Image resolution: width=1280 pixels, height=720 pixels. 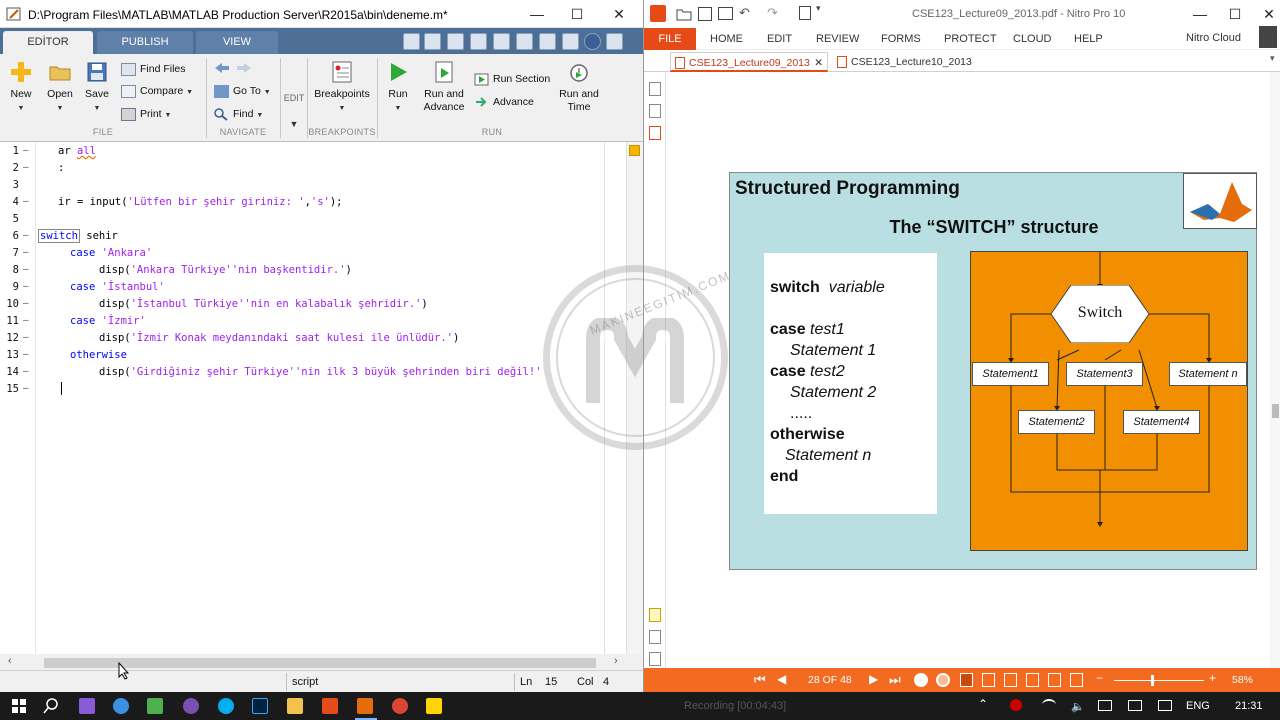 I want to click on feather-app-icon, so click(x=87, y=706).